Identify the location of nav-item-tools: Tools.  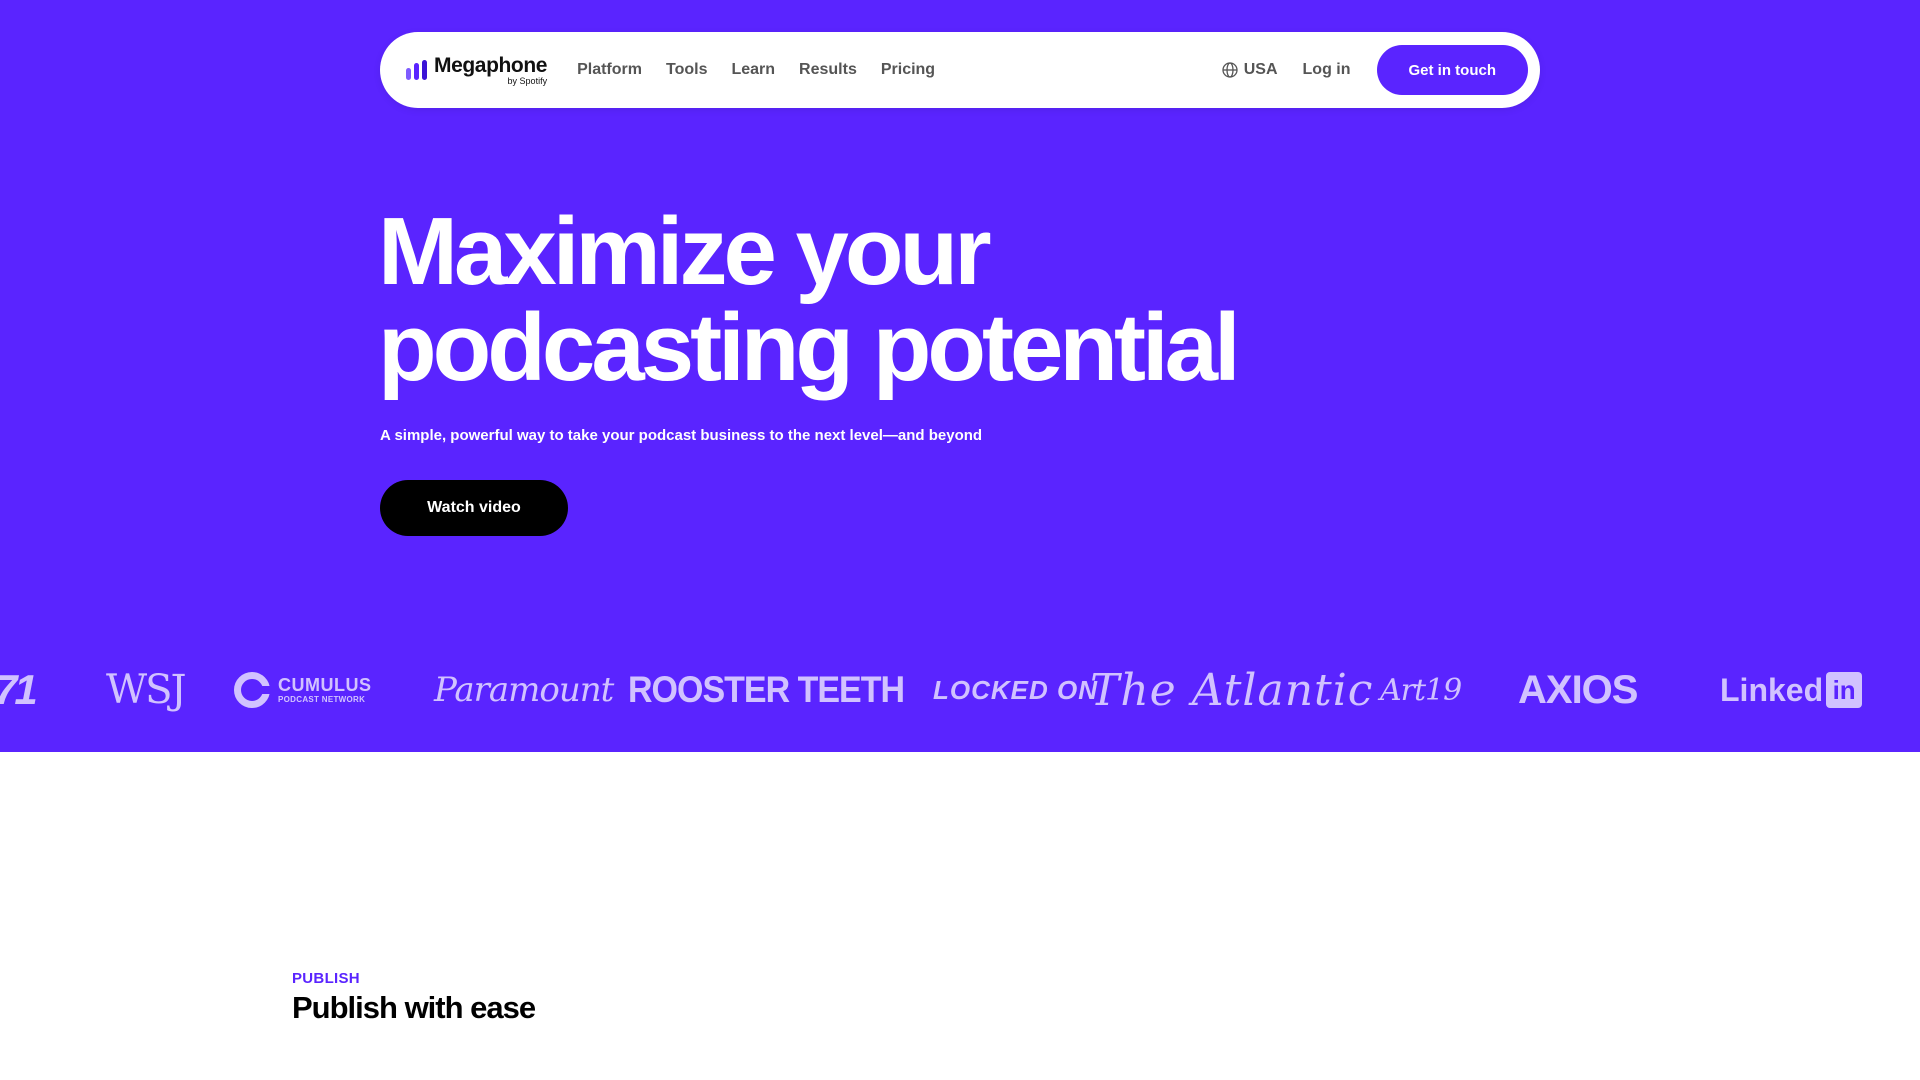
(686, 70).